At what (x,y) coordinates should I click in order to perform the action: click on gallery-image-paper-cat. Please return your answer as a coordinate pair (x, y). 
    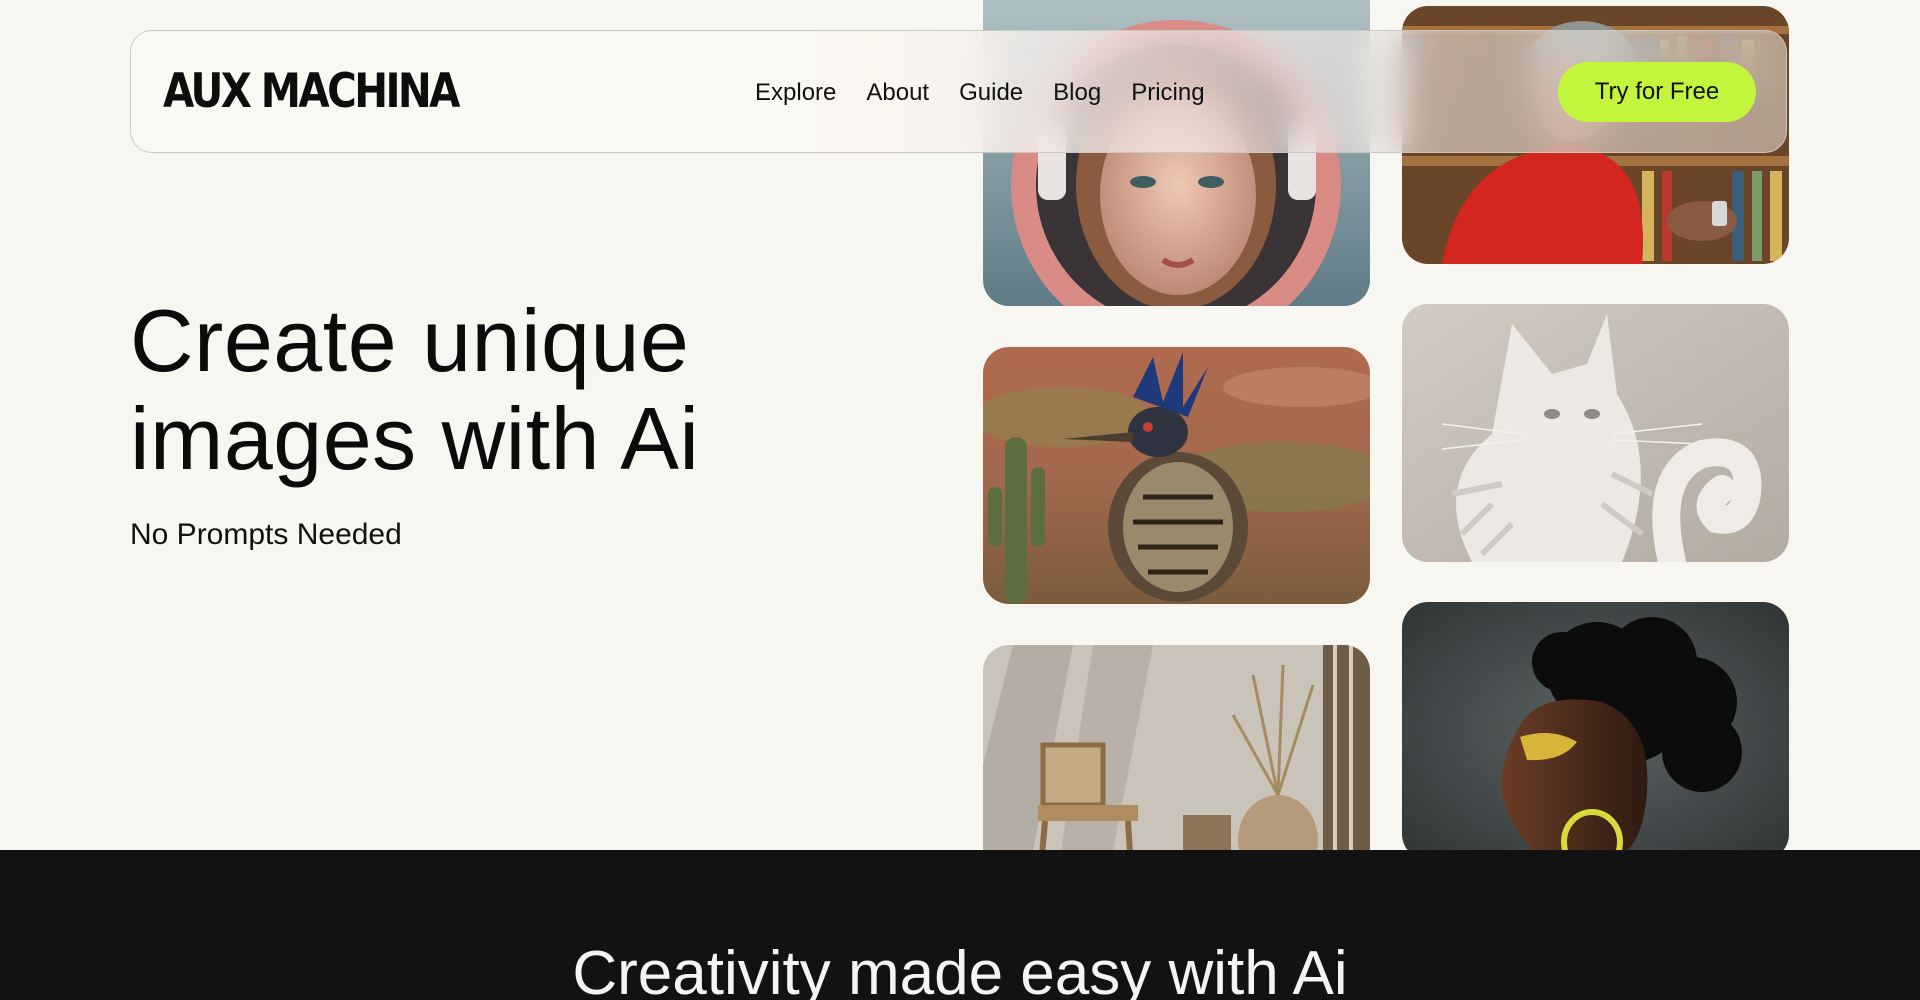
    Looking at the image, I should click on (1595, 433).